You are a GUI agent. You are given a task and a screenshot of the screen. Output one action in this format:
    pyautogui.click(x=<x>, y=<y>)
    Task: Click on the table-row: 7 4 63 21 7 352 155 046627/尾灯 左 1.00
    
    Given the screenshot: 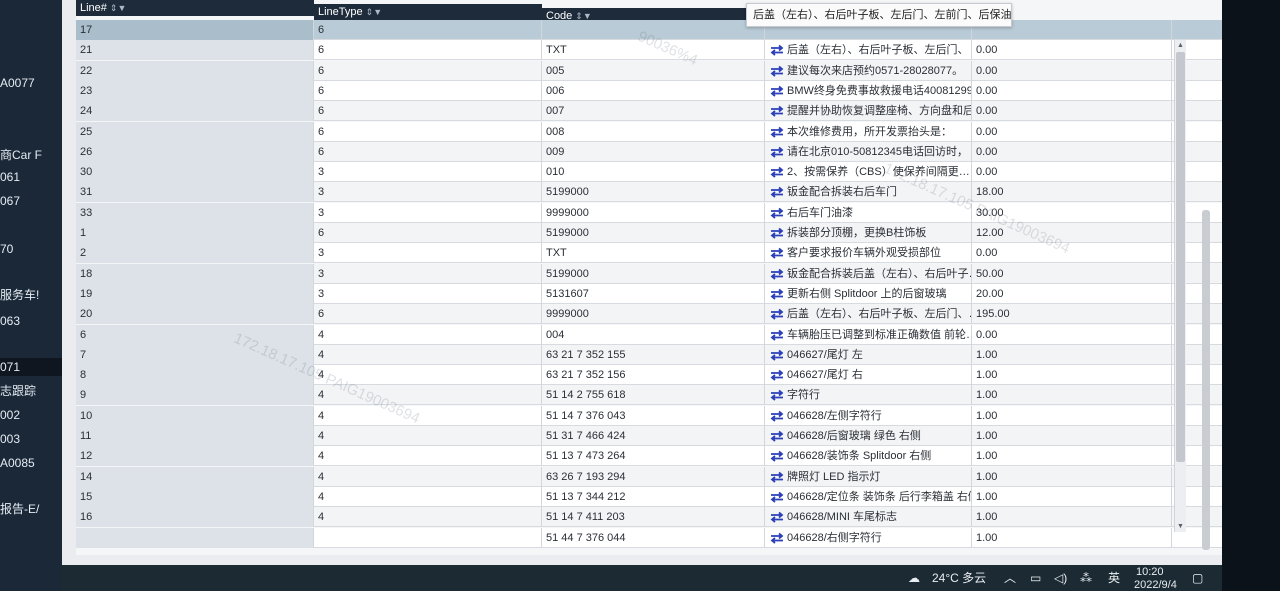 What is the action you would take?
    pyautogui.click(x=658, y=354)
    